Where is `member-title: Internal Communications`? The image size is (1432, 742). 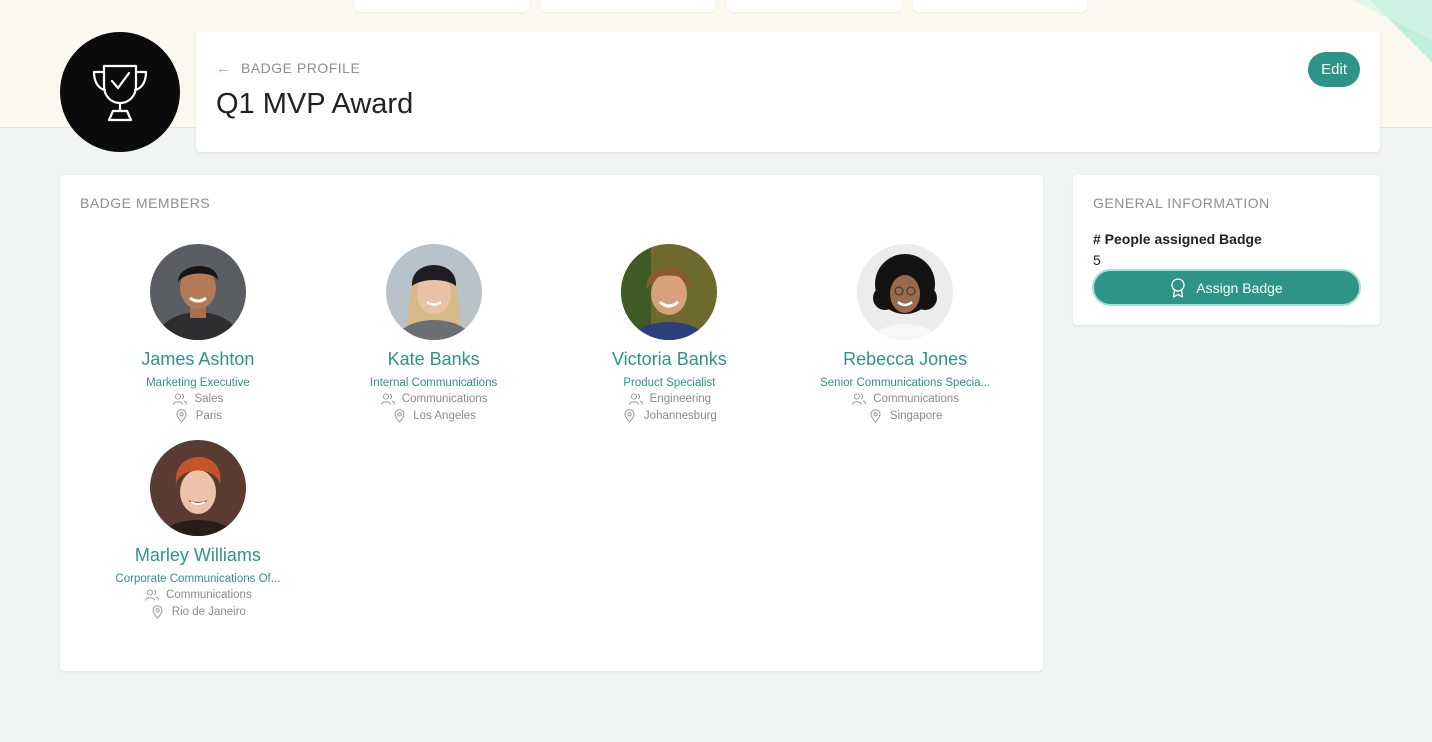 member-title: Internal Communications is located at coordinates (434, 383).